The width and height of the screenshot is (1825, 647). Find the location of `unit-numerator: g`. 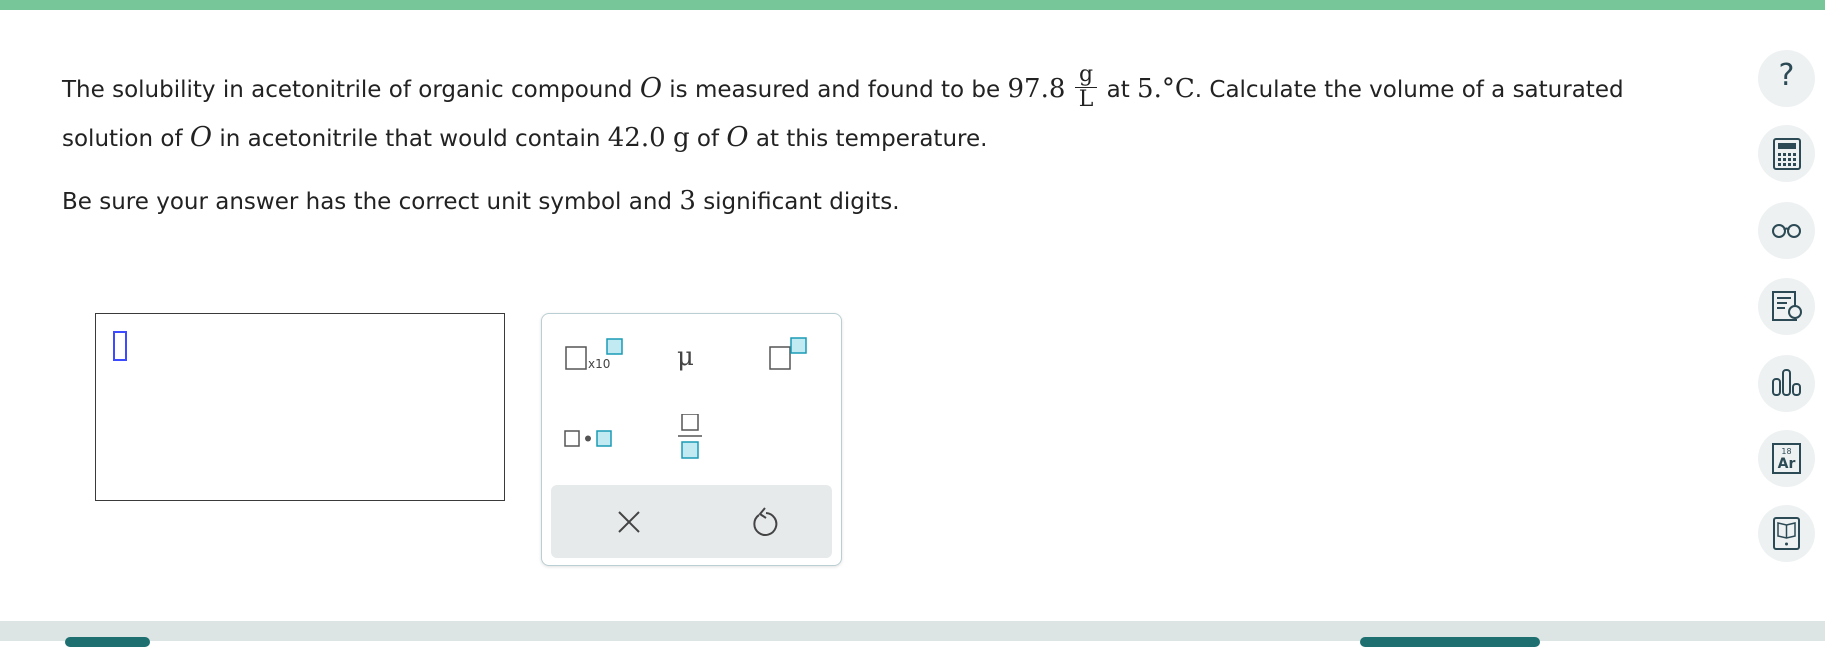

unit-numerator: g is located at coordinates (1086, 75).